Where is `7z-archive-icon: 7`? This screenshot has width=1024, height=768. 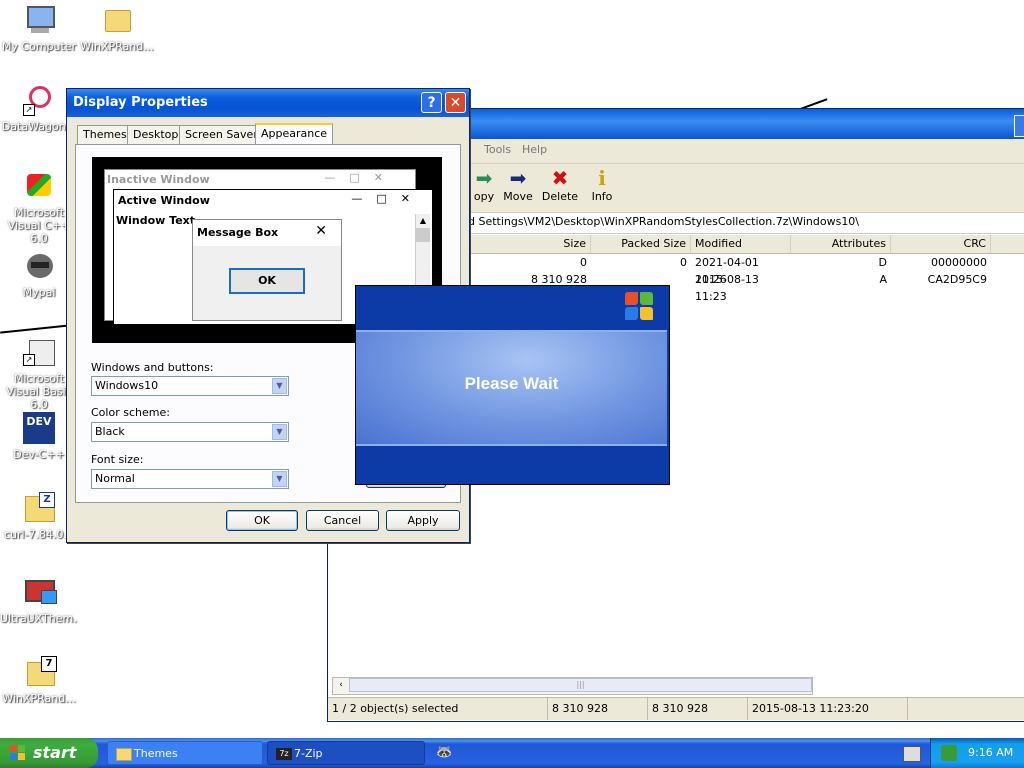 7z-archive-icon: 7 is located at coordinates (40, 672).